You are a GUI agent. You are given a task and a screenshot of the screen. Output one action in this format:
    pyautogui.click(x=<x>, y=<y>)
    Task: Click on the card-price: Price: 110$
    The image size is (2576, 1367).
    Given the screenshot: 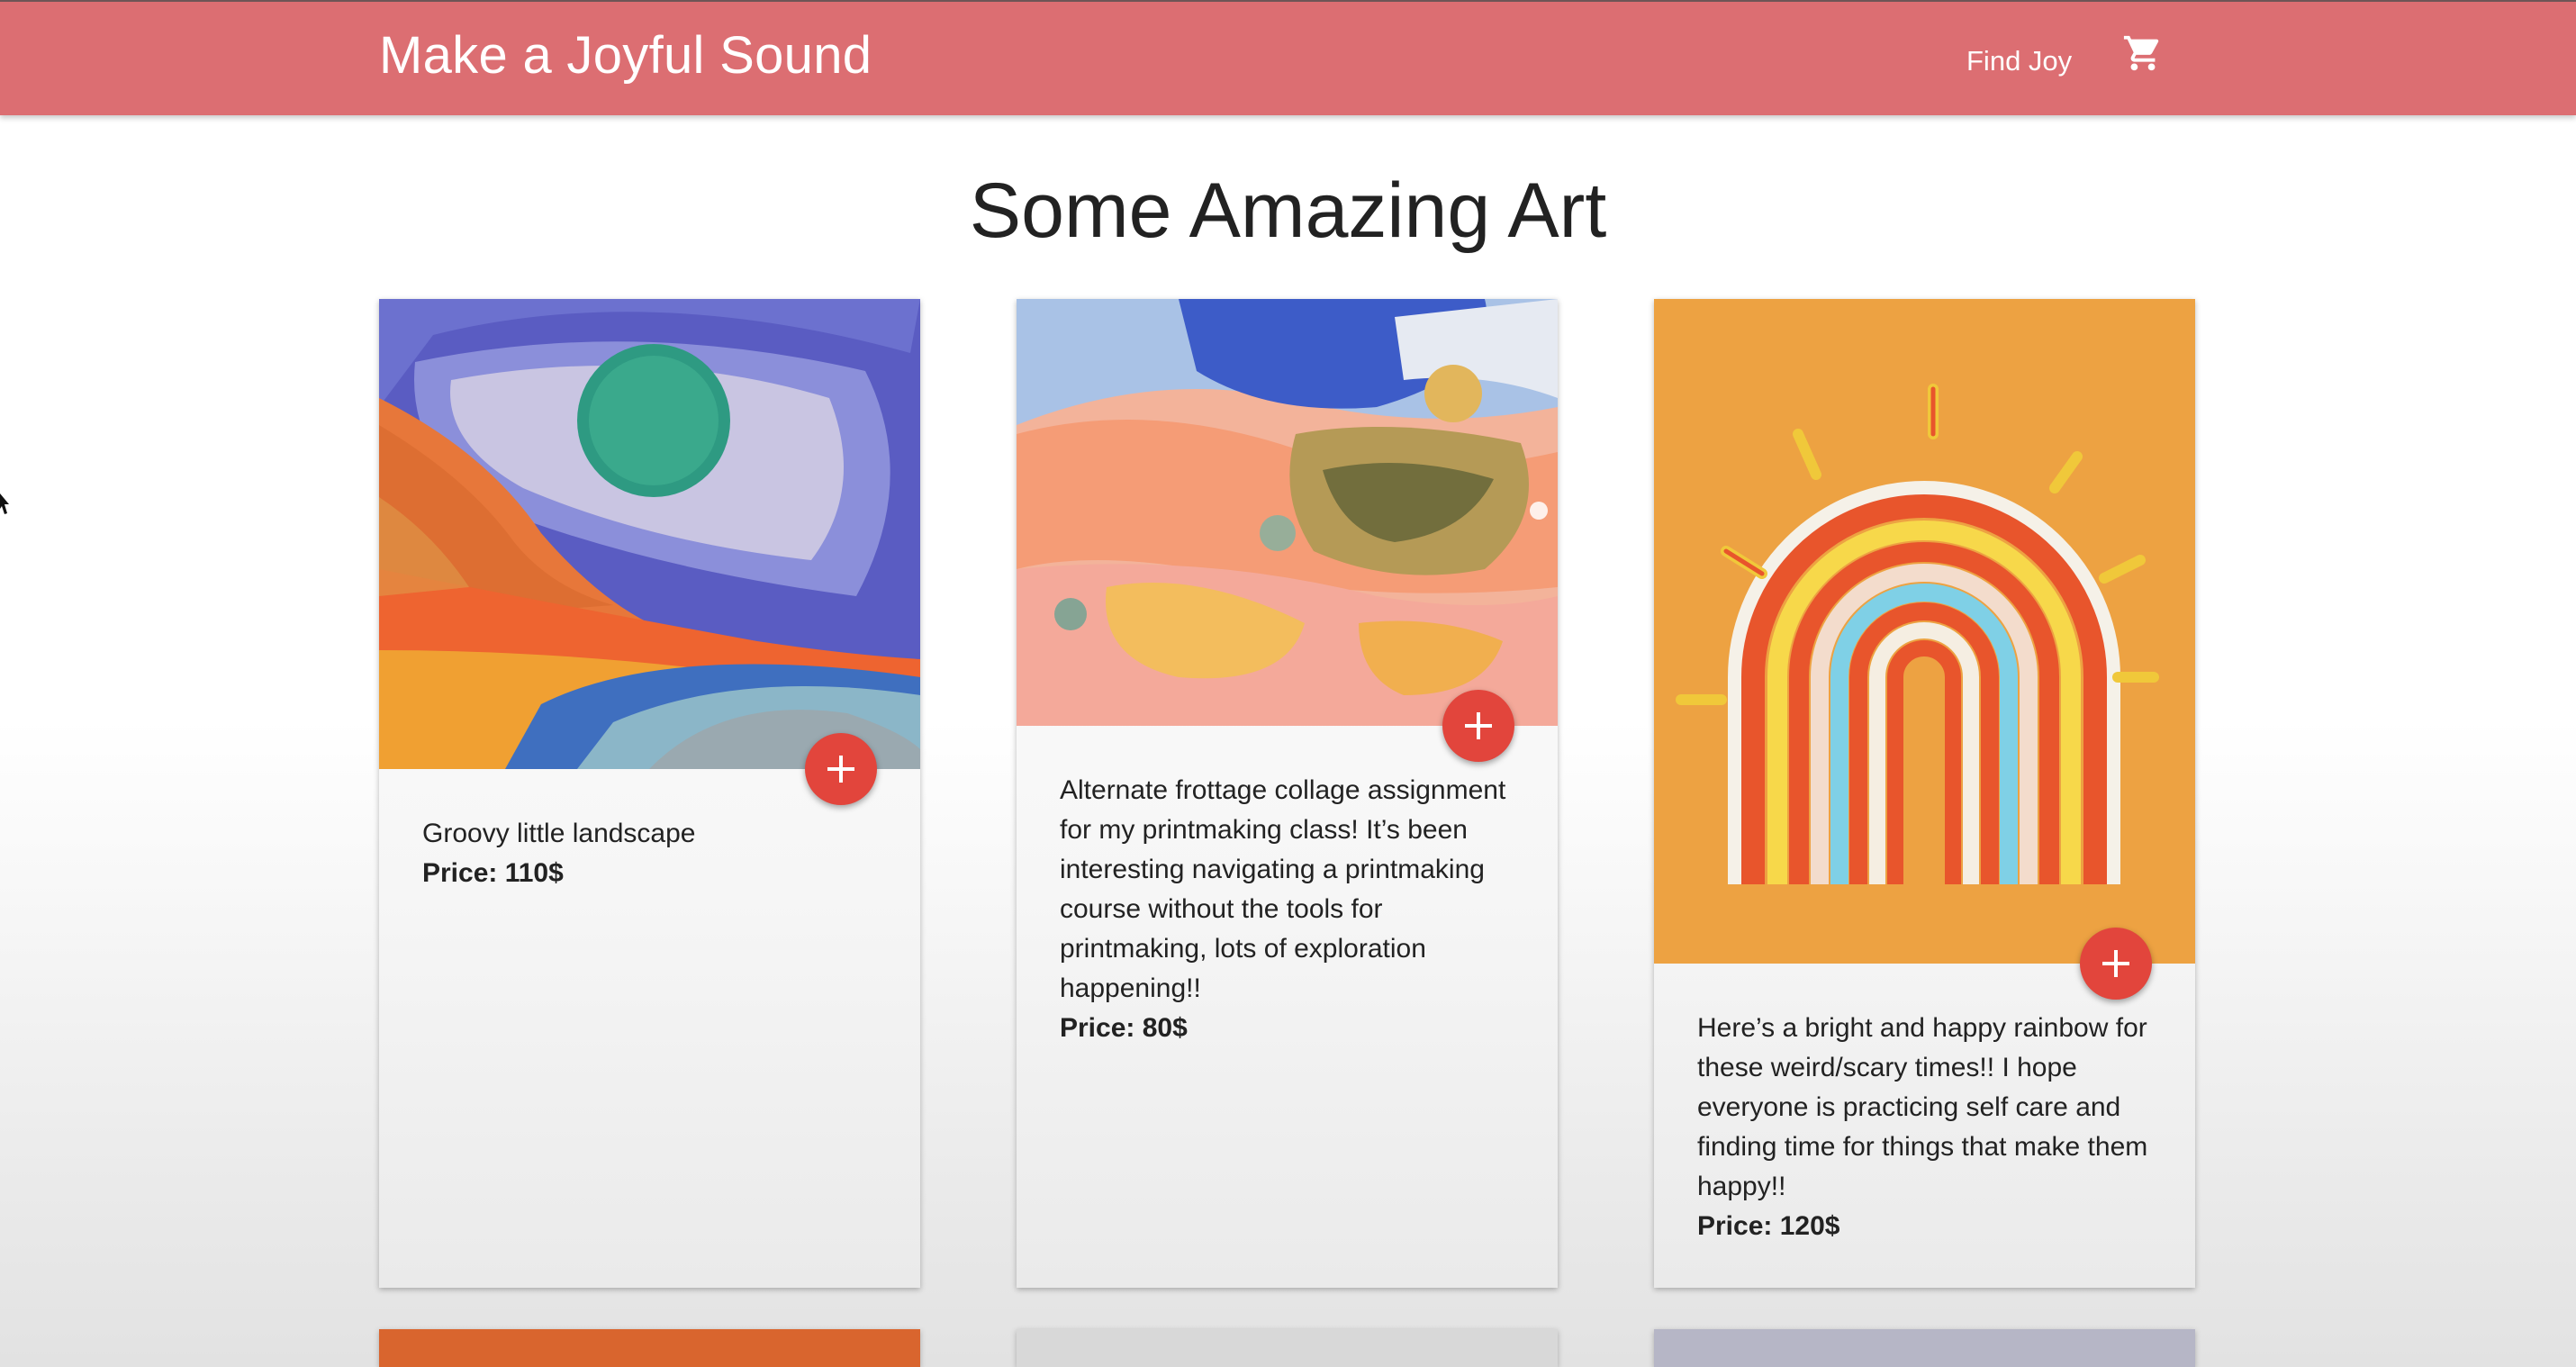 What is the action you would take?
    pyautogui.click(x=493, y=873)
    